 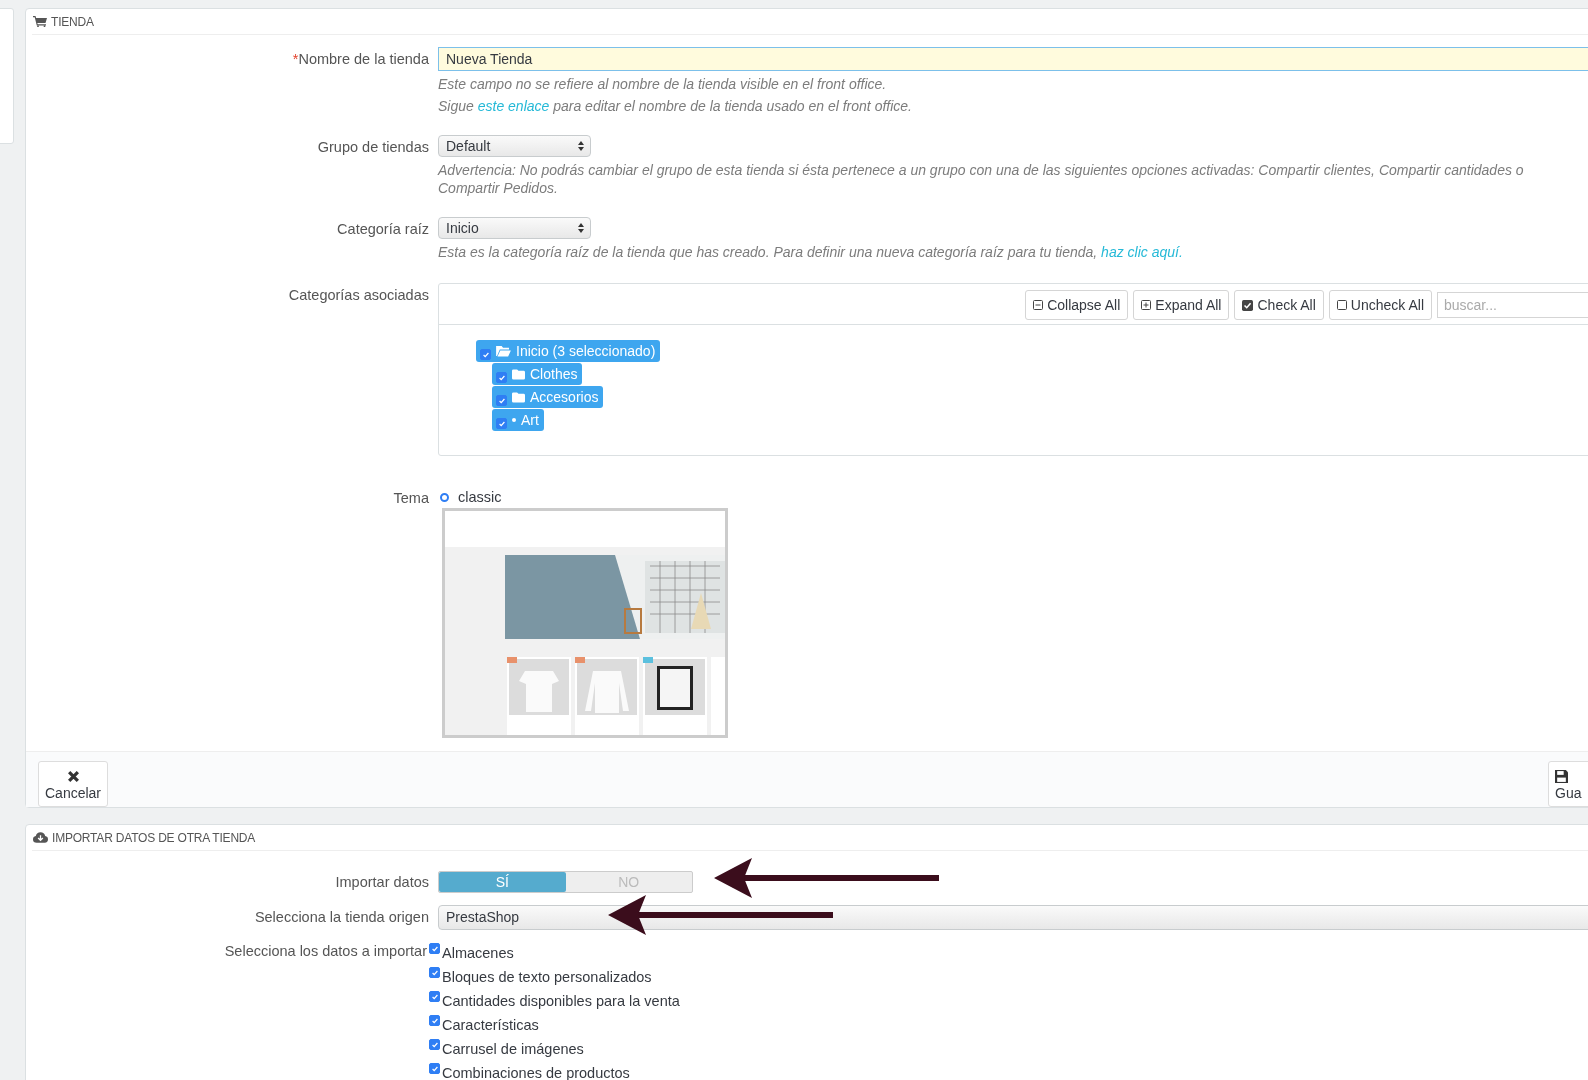 I want to click on tree-toolbar-button: Uncheck All, so click(x=1380, y=305).